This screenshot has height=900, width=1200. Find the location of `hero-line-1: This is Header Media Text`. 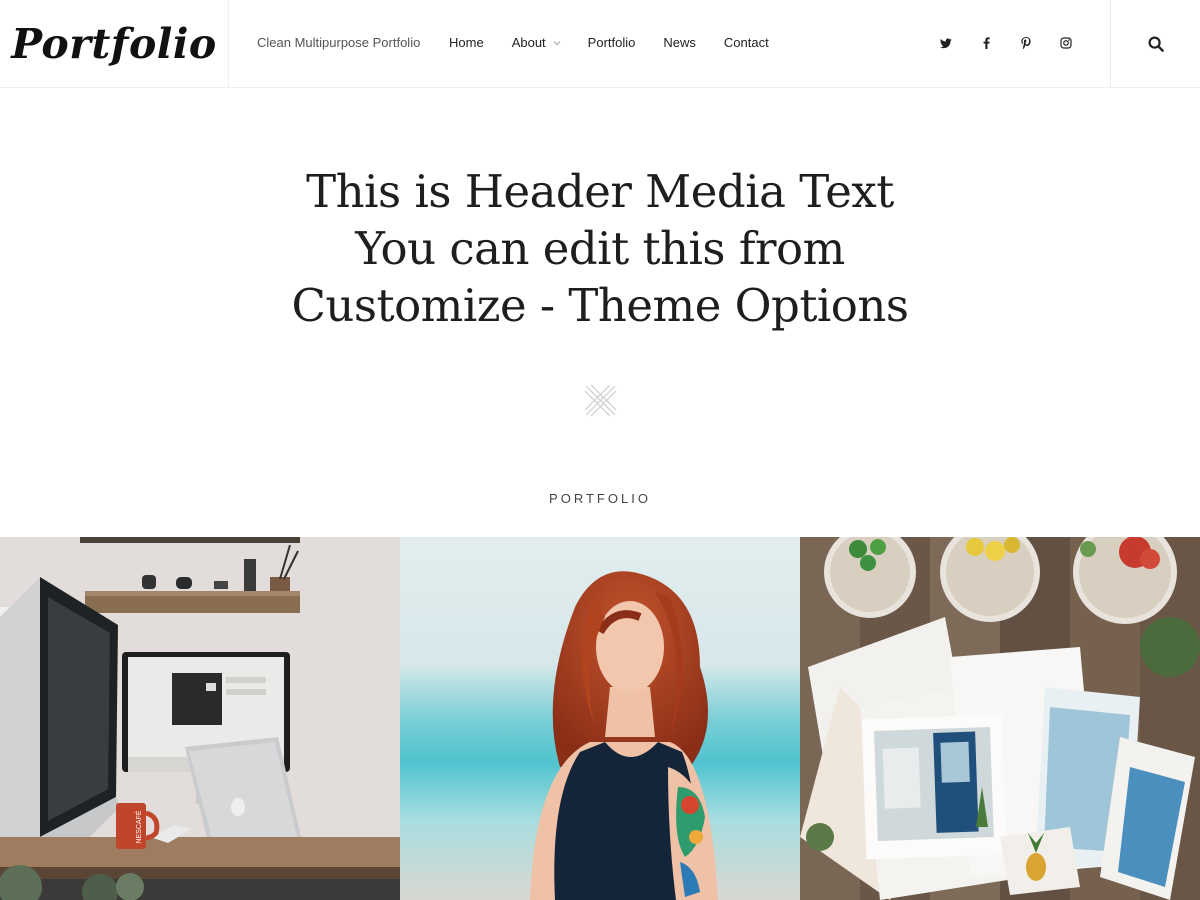

hero-line-1: This is Header Media Text is located at coordinates (600, 191).